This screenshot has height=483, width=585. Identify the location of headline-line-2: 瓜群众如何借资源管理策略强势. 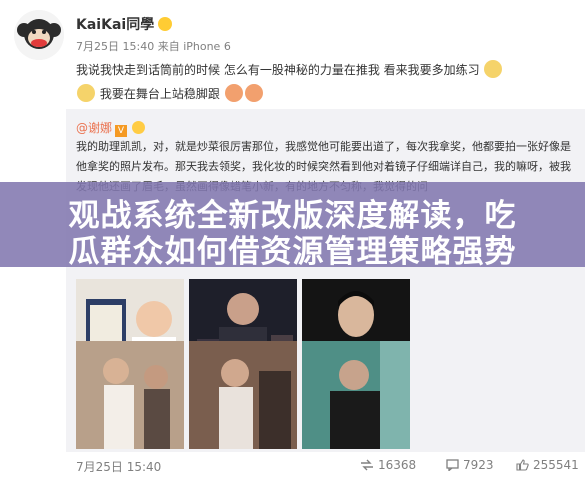
(292, 252).